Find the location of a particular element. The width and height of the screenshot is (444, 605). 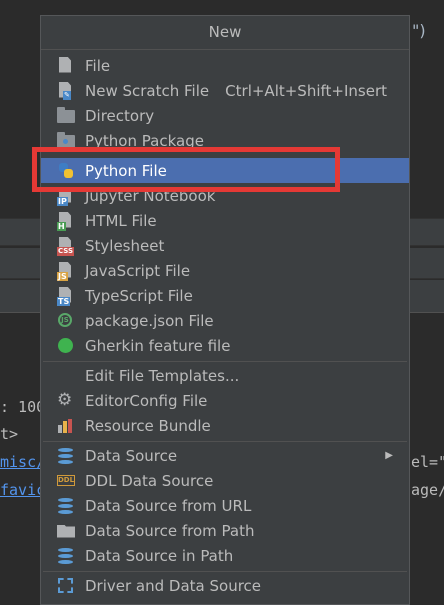

menu-item-label: Driver and Data Source is located at coordinates (173, 585).